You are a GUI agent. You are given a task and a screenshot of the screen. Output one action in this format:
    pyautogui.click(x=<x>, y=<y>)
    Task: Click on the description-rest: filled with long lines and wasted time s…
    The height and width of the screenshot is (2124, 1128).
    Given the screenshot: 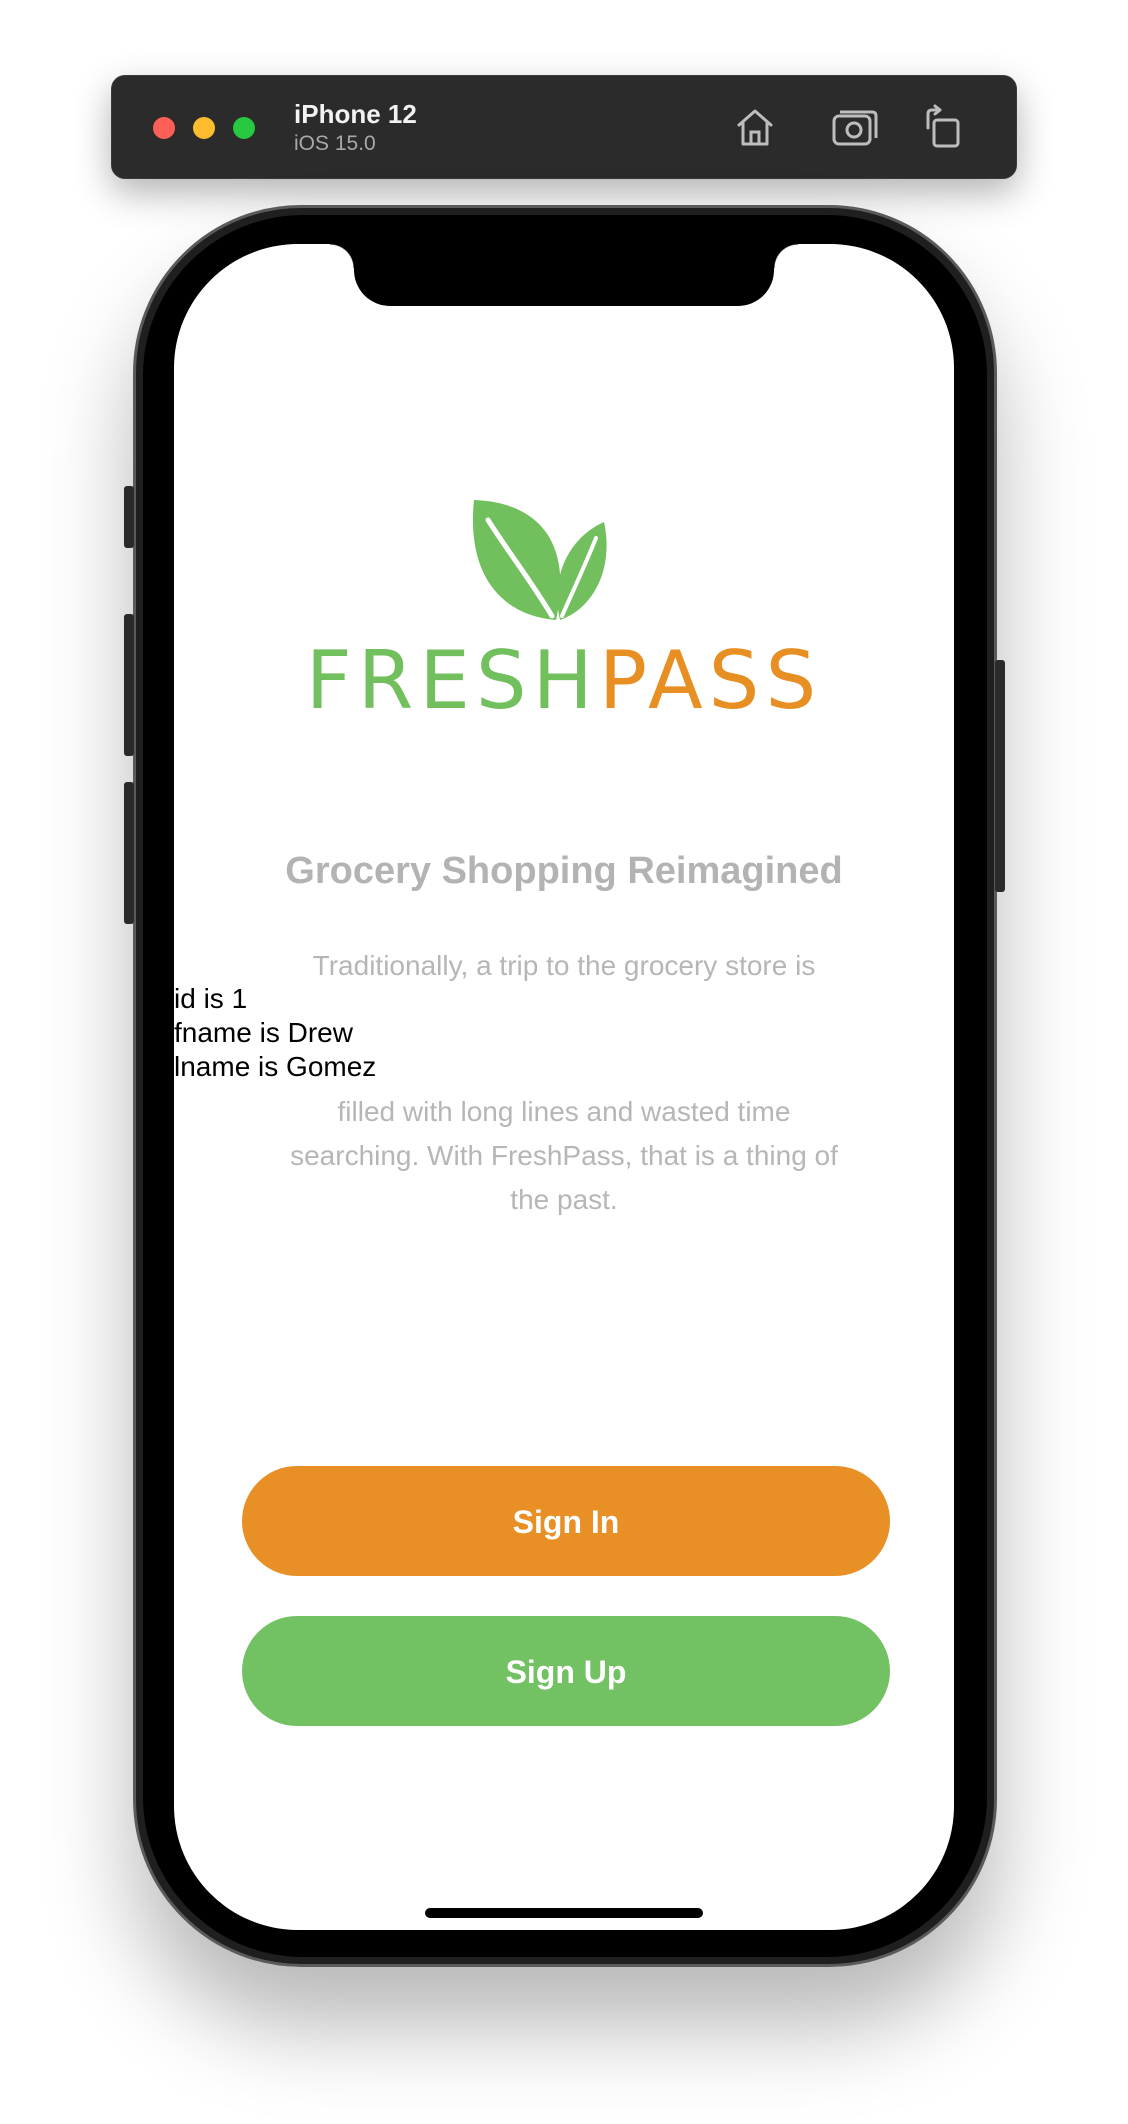 What is the action you would take?
    pyautogui.click(x=564, y=1155)
    